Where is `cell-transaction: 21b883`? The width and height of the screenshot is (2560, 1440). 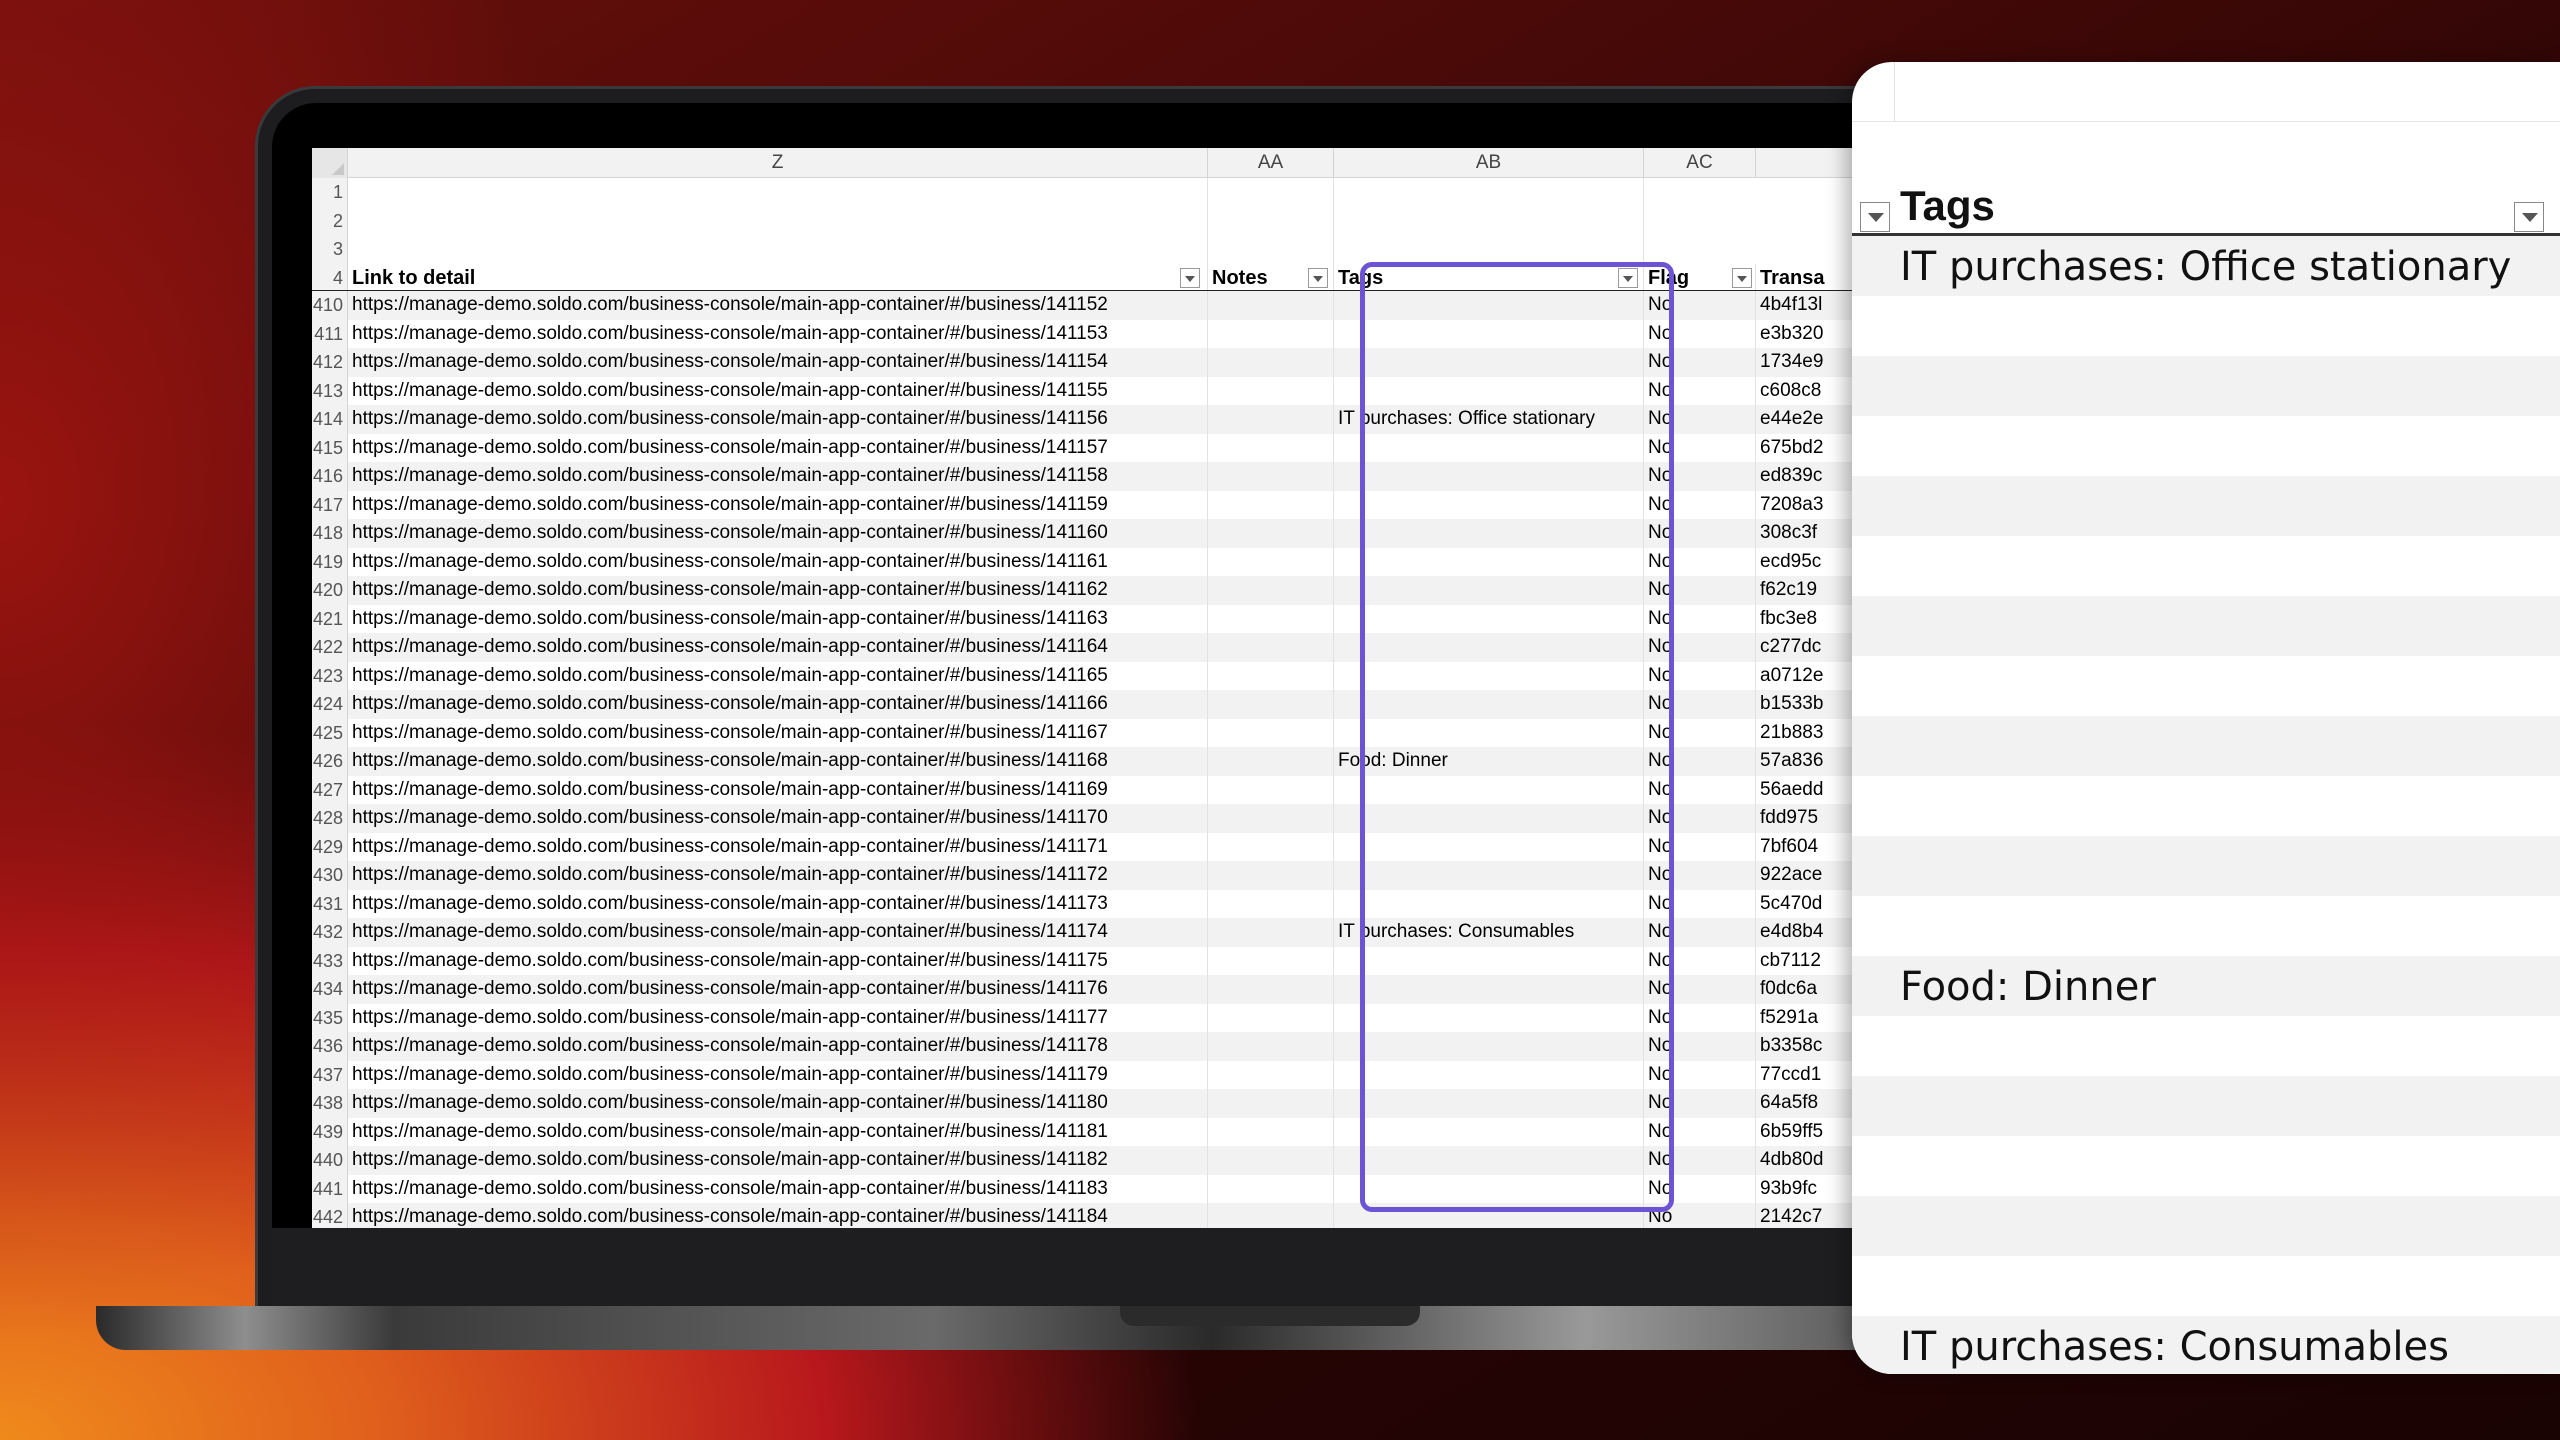 cell-transaction: 21b883 is located at coordinates (1808, 733).